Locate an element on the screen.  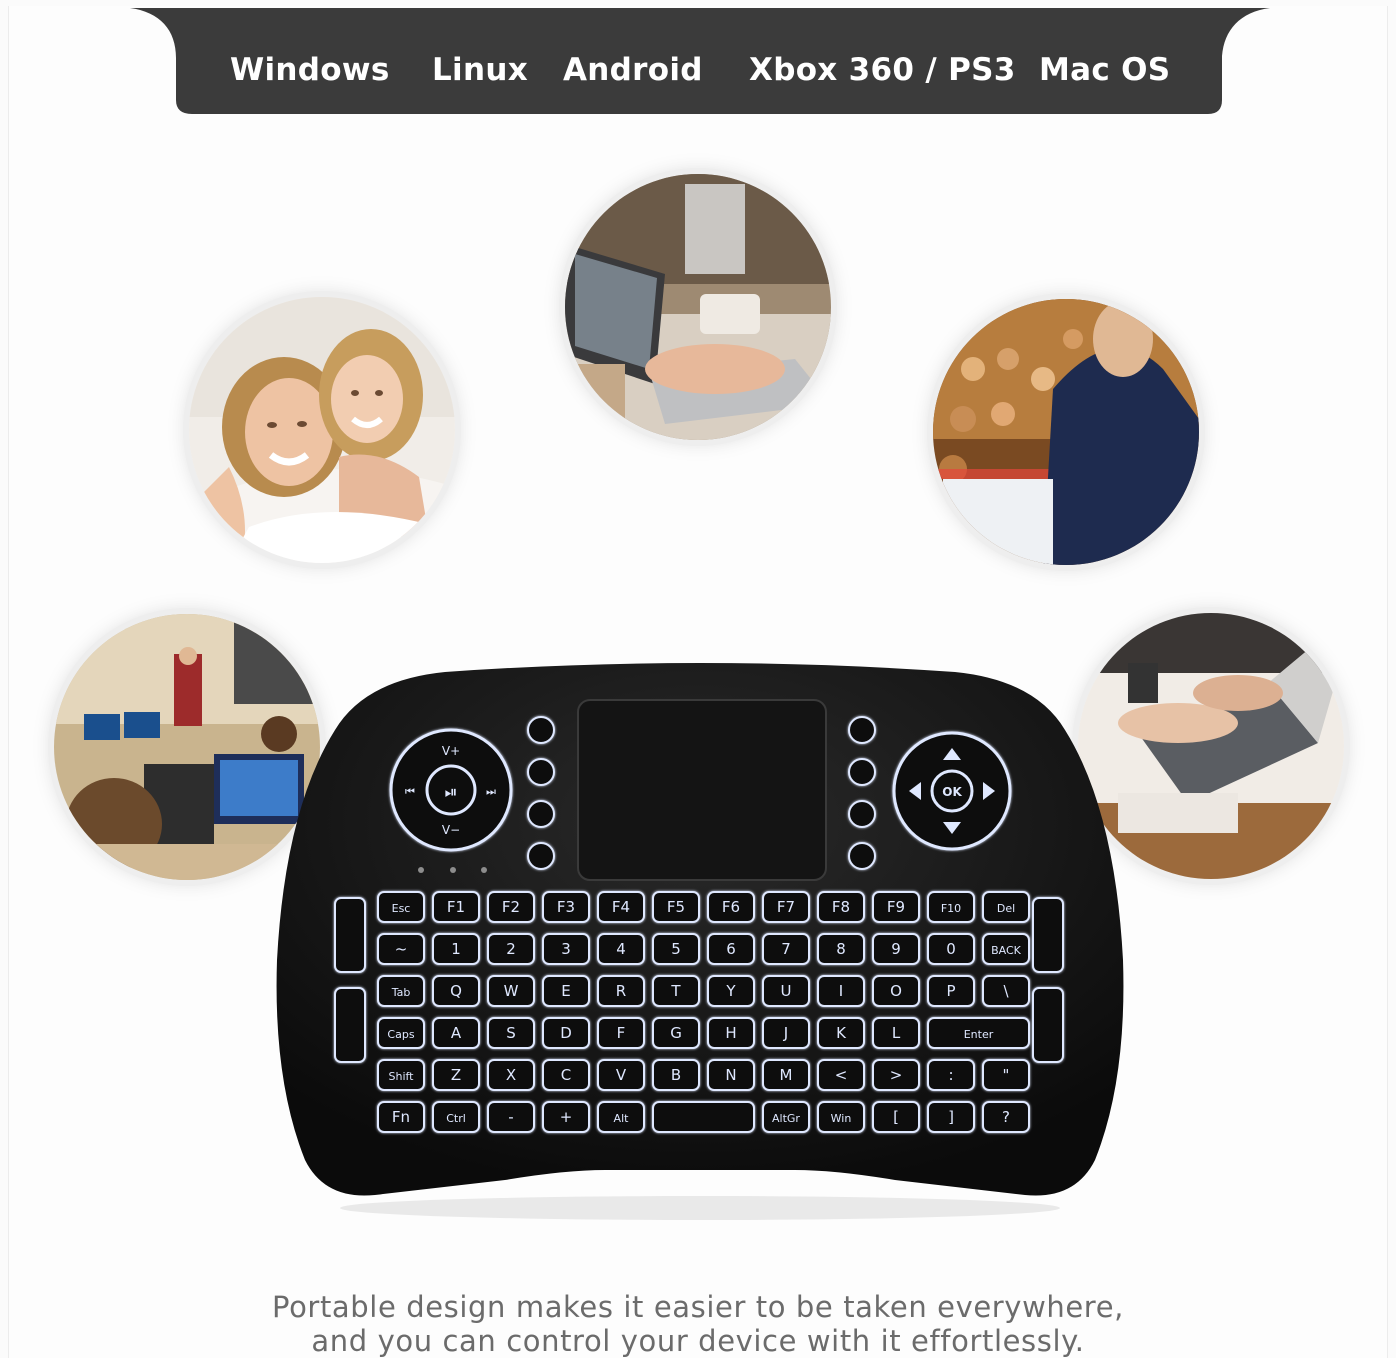
key-f1: F1 is located at coordinates (456, 907).